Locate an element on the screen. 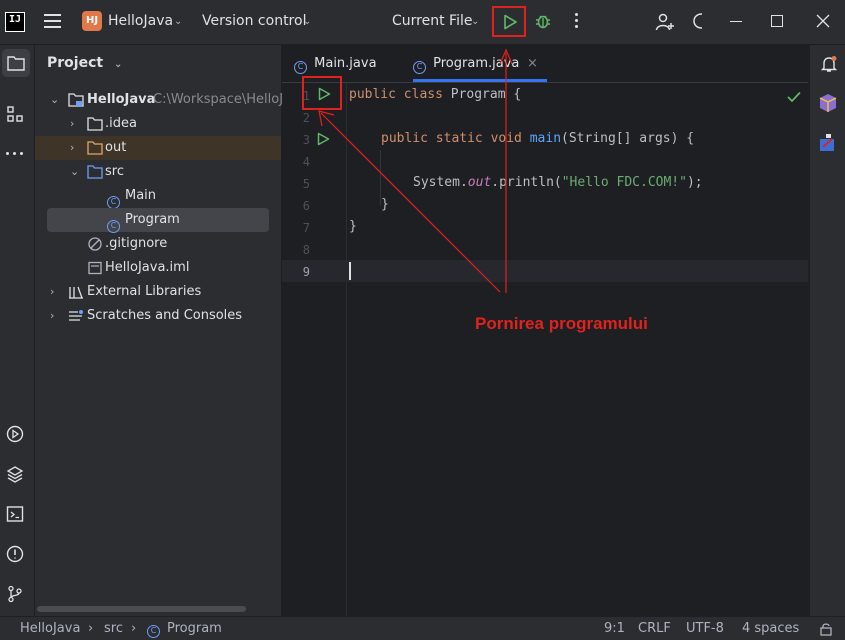 This screenshot has width=845, height=640. tree-item-scratches: › Scratches and Consoles is located at coordinates (158, 316).